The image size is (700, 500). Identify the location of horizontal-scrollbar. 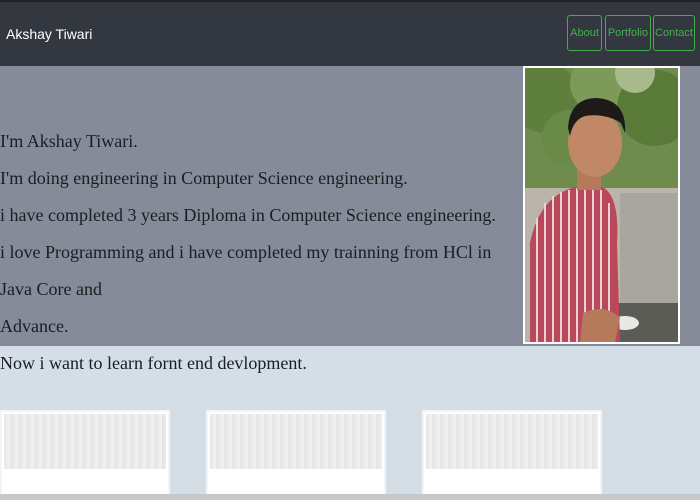
(350, 497).